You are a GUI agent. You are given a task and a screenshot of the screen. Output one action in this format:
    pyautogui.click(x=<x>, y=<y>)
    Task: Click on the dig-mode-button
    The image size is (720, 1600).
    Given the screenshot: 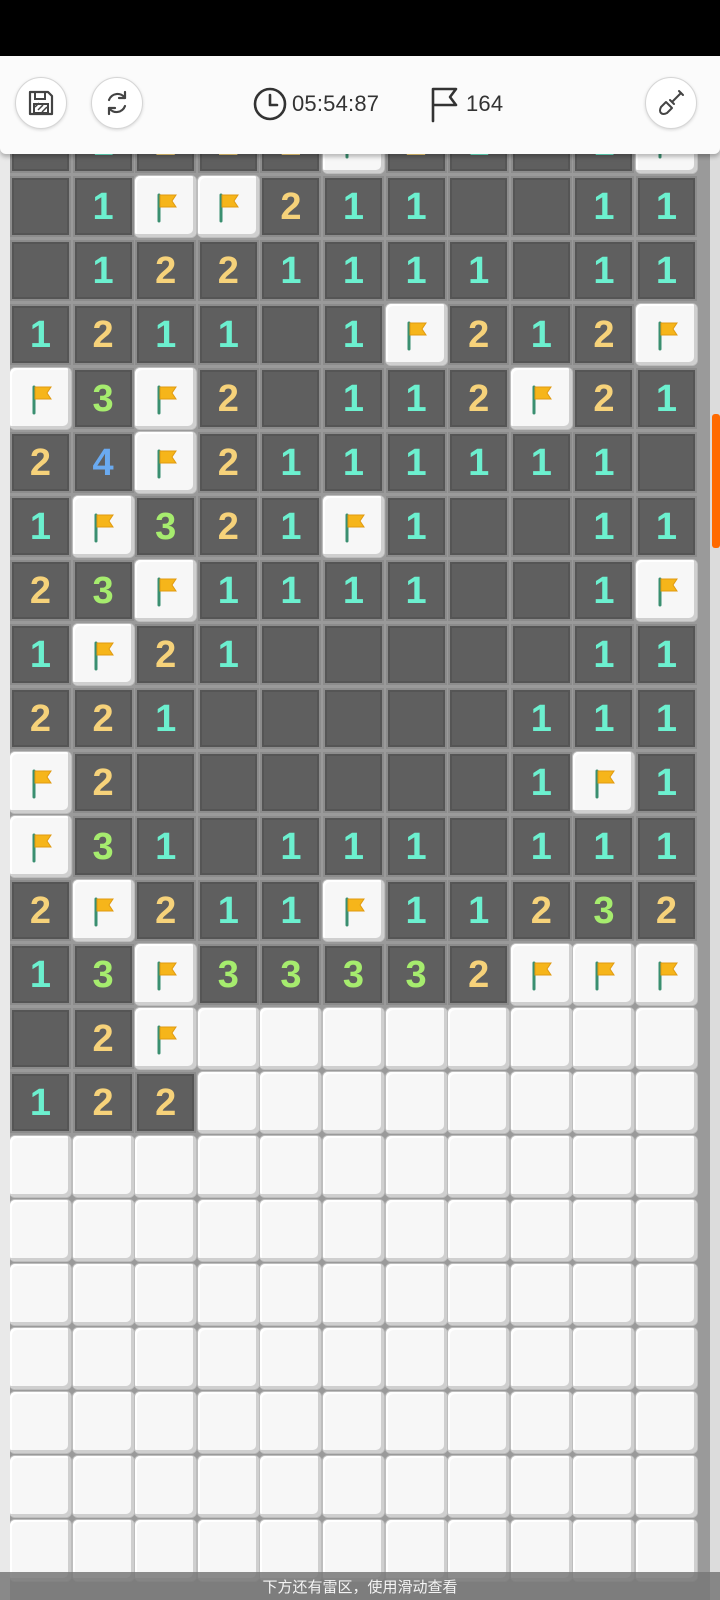 What is the action you would take?
    pyautogui.click(x=671, y=103)
    